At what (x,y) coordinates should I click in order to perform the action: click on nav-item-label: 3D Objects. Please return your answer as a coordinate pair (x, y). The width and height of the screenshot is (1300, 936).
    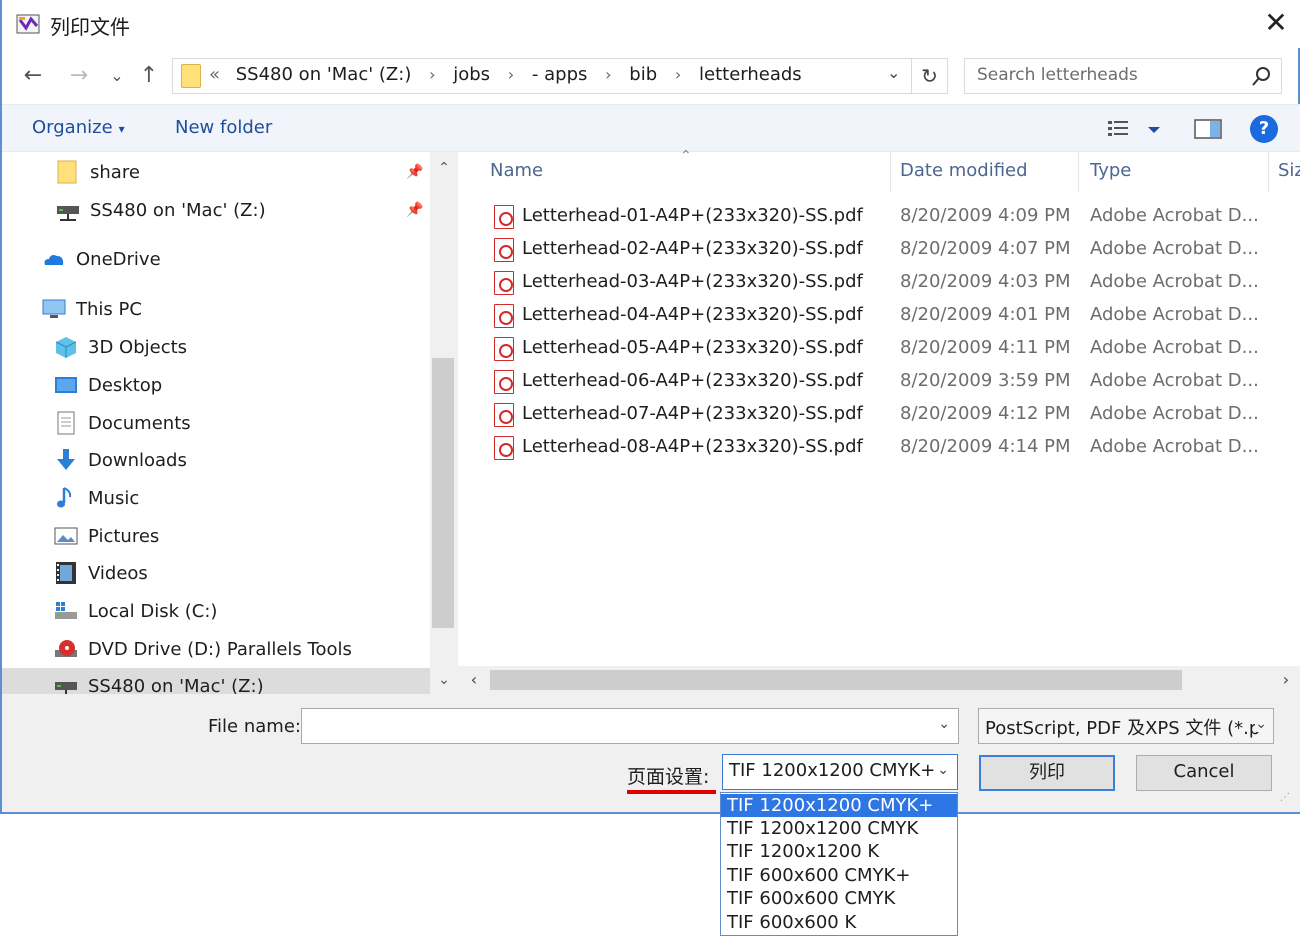
    Looking at the image, I should click on (138, 347).